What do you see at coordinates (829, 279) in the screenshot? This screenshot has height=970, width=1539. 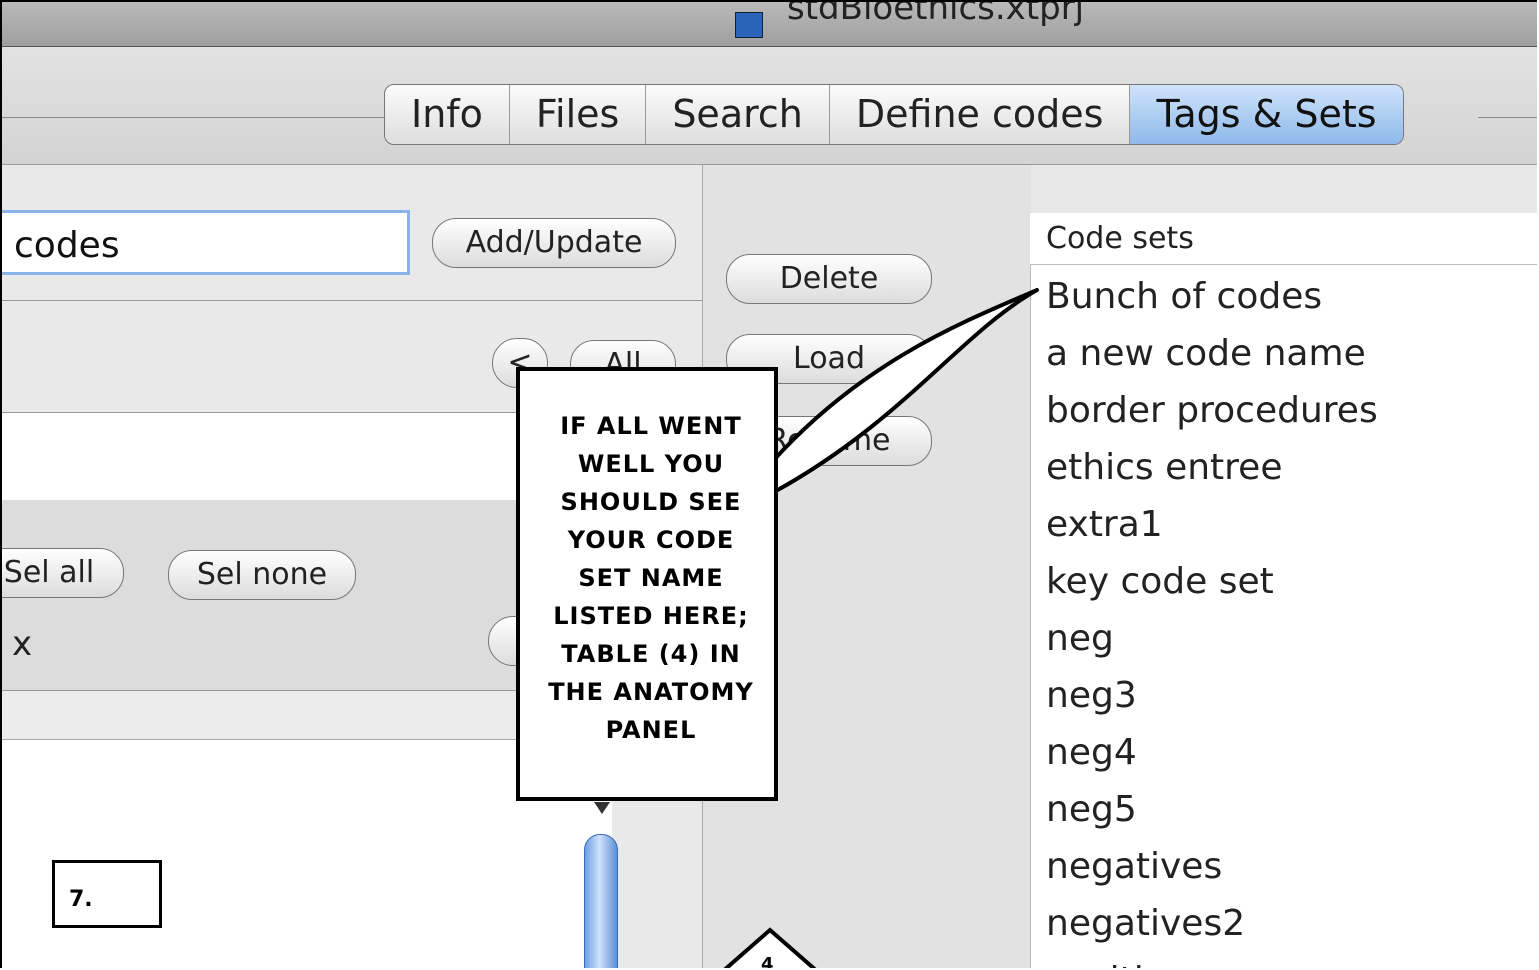 I see `delete-button: Delete` at bounding box center [829, 279].